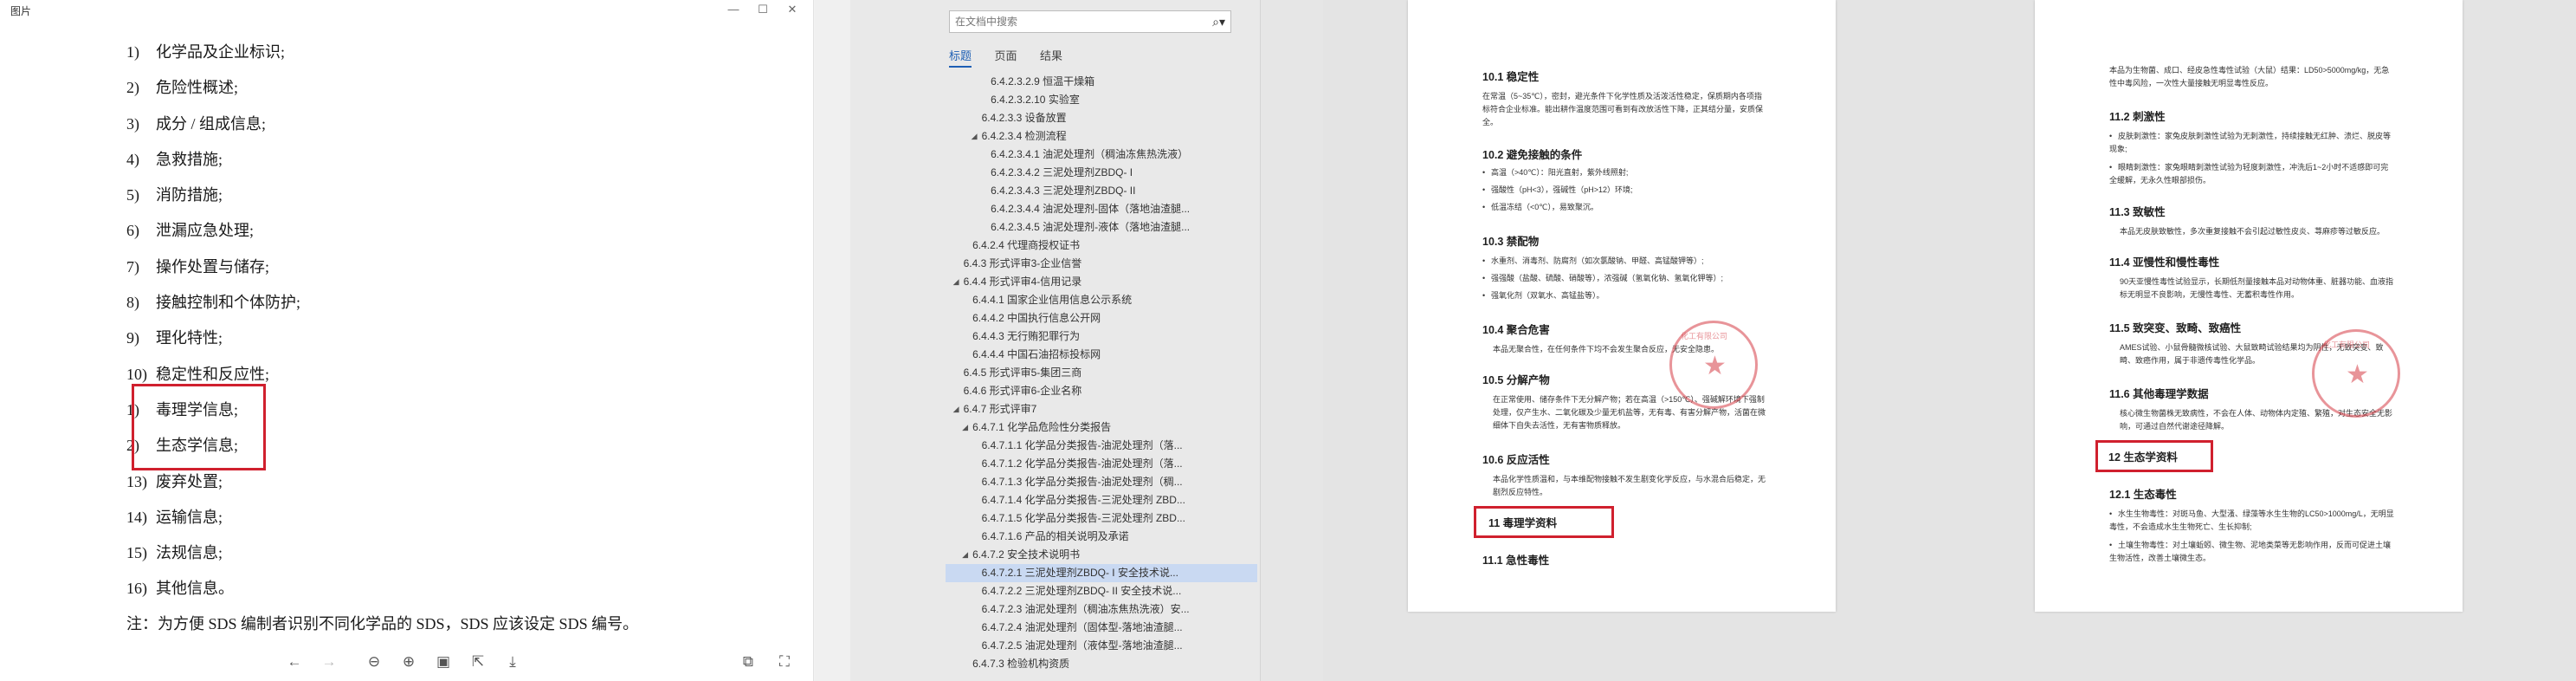  I want to click on line-number: 6), so click(132, 231).